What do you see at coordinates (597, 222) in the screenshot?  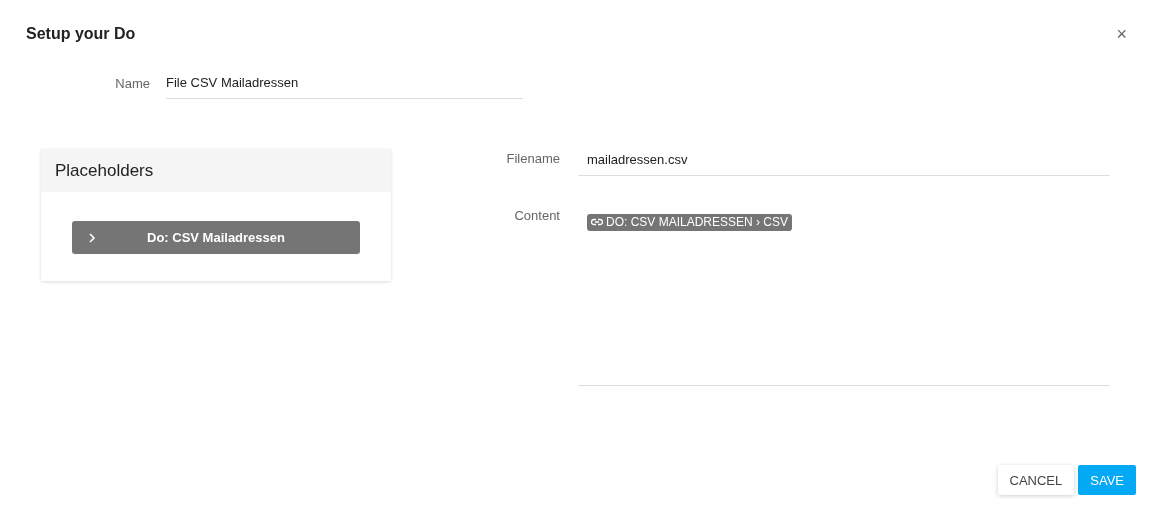 I see `link-icon` at bounding box center [597, 222].